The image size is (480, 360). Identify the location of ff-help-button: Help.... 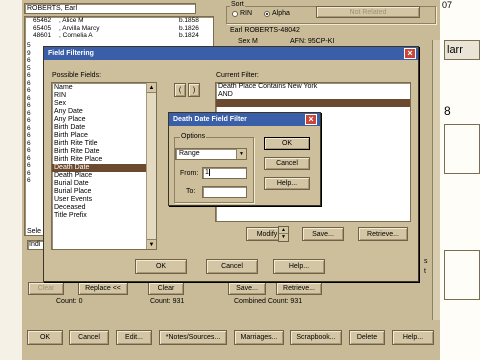
(299, 266).